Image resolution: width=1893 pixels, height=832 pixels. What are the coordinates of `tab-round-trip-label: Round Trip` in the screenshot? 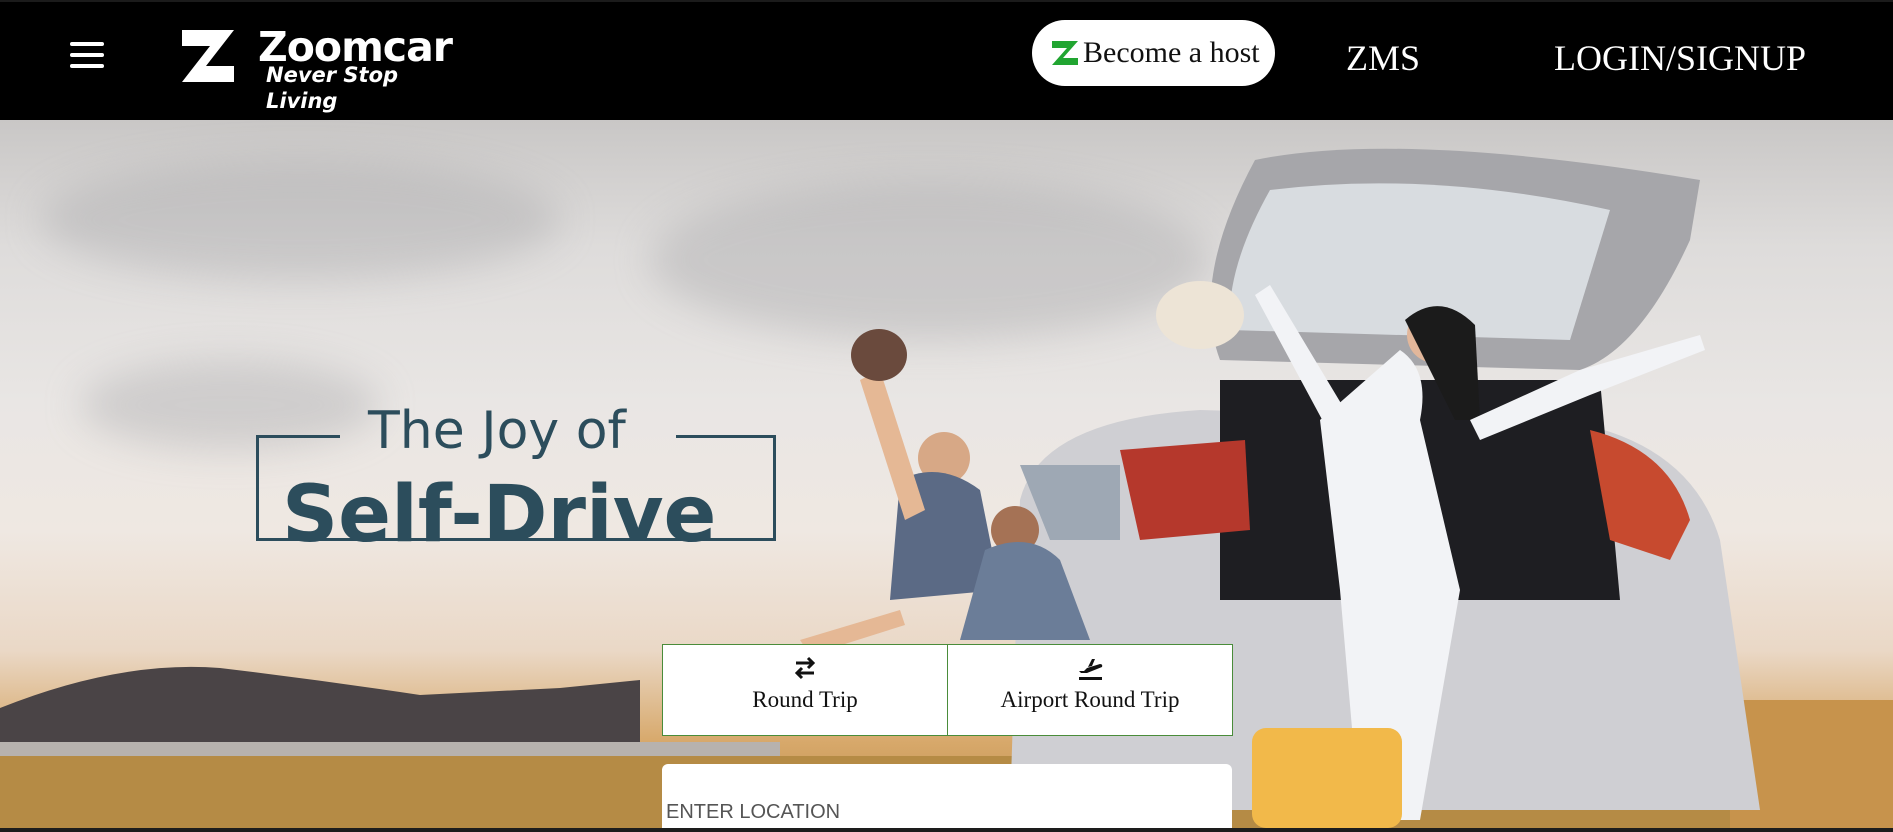 It's located at (805, 699).